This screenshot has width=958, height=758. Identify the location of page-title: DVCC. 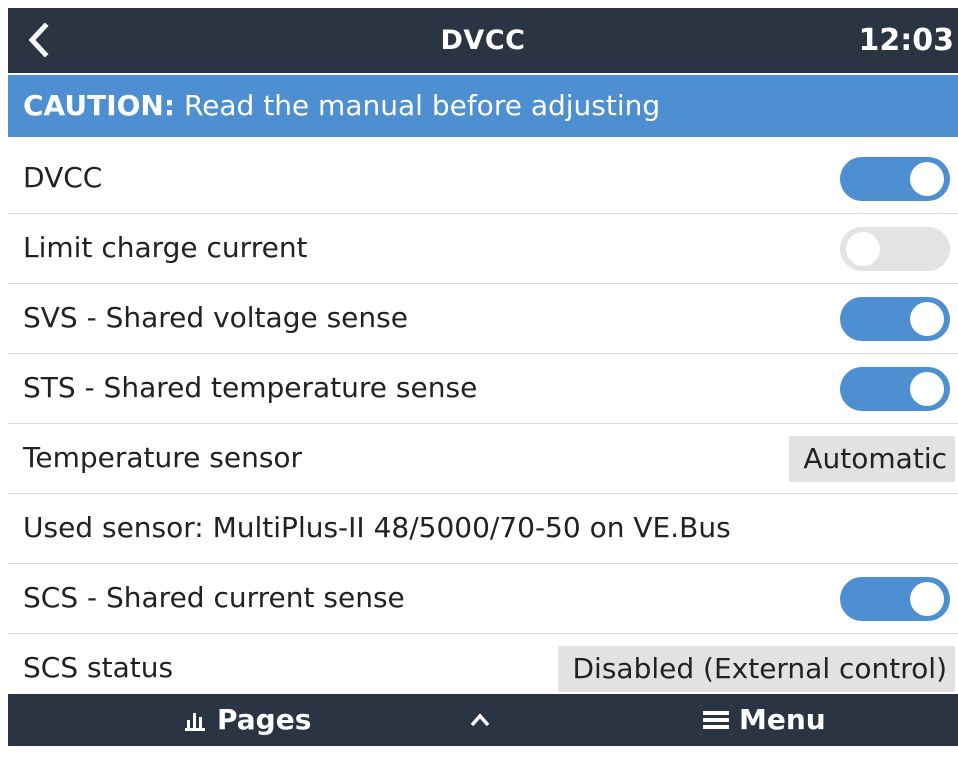
(483, 40).